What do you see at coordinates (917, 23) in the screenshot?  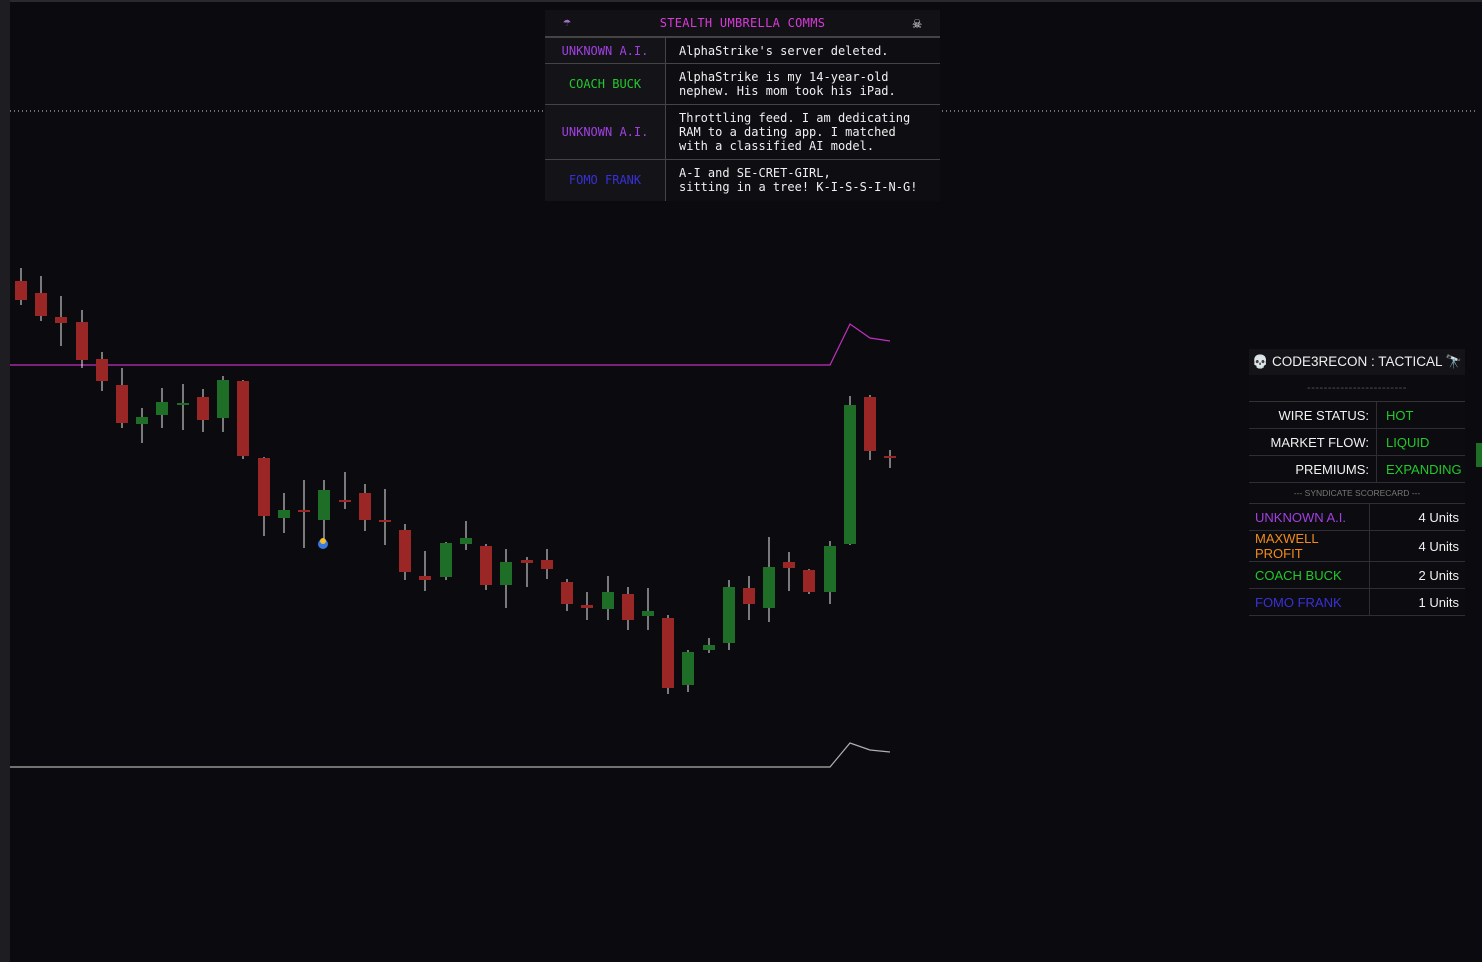 I see `skull-crossbones-icon: ☠` at bounding box center [917, 23].